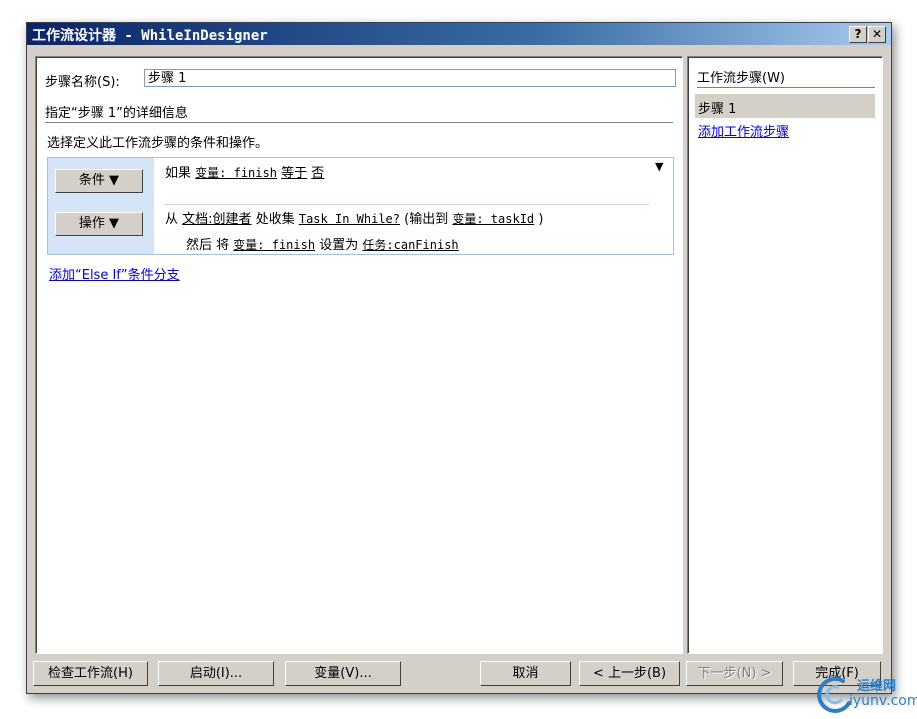 The width and height of the screenshot is (917, 719). What do you see at coordinates (493, 219) in the screenshot?
I see `action-output-variable-link: 变量: taskId` at bounding box center [493, 219].